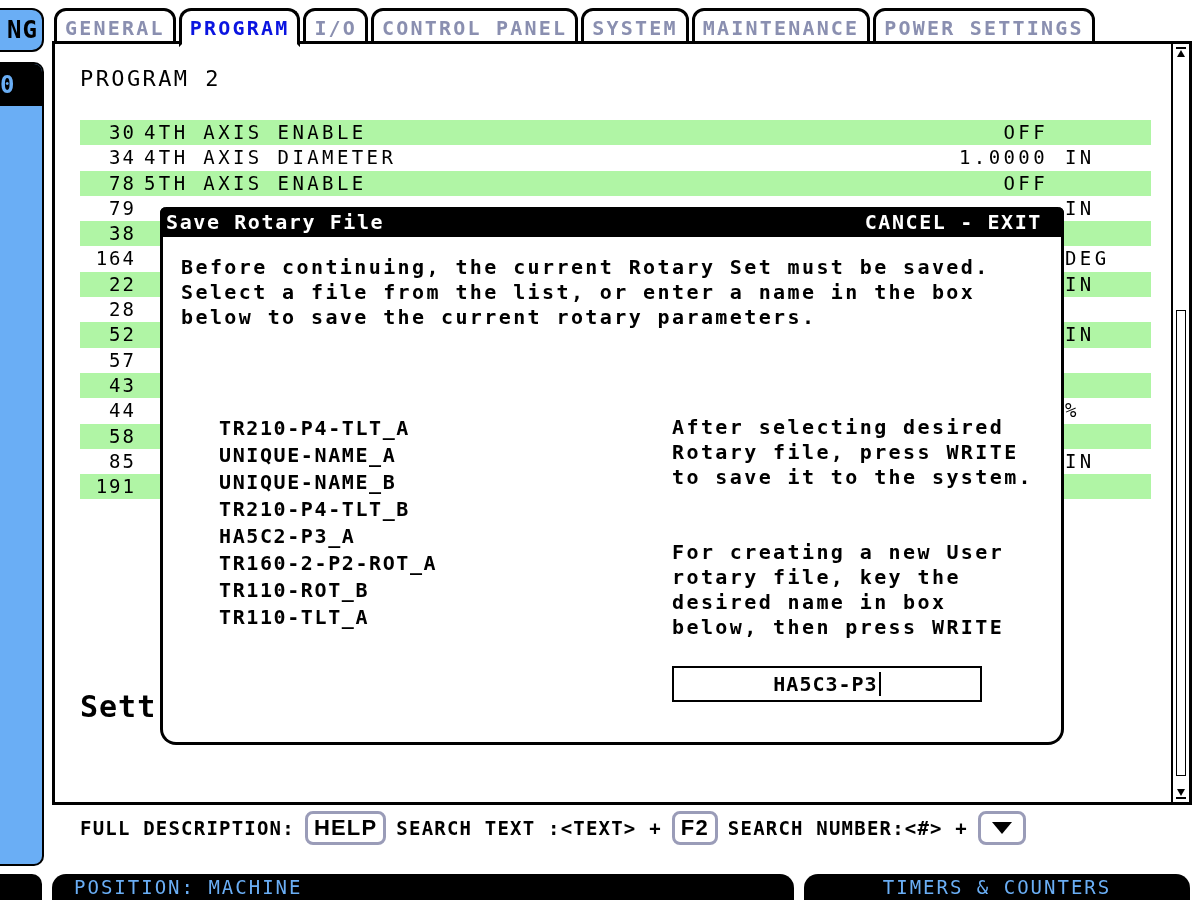 The width and height of the screenshot is (1200, 900). What do you see at coordinates (270, 158) in the screenshot?
I see `setting-name: 4TH AXIS DIAMETER` at bounding box center [270, 158].